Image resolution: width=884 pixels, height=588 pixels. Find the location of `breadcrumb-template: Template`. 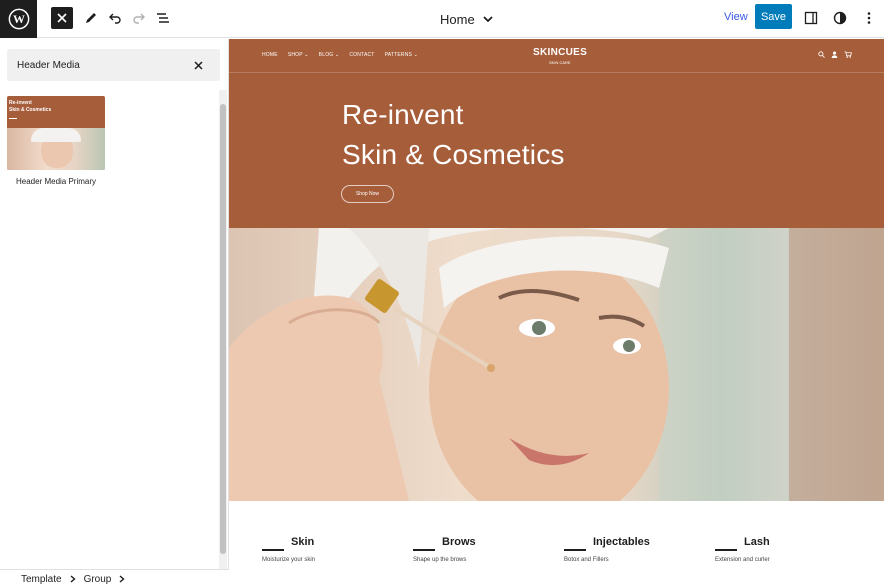

breadcrumb-template: Template is located at coordinates (41, 579).